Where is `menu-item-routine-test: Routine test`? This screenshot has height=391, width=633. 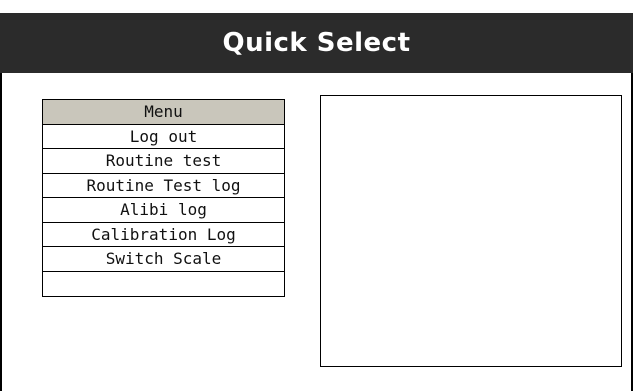
menu-item-routine-test: Routine test is located at coordinates (163, 161).